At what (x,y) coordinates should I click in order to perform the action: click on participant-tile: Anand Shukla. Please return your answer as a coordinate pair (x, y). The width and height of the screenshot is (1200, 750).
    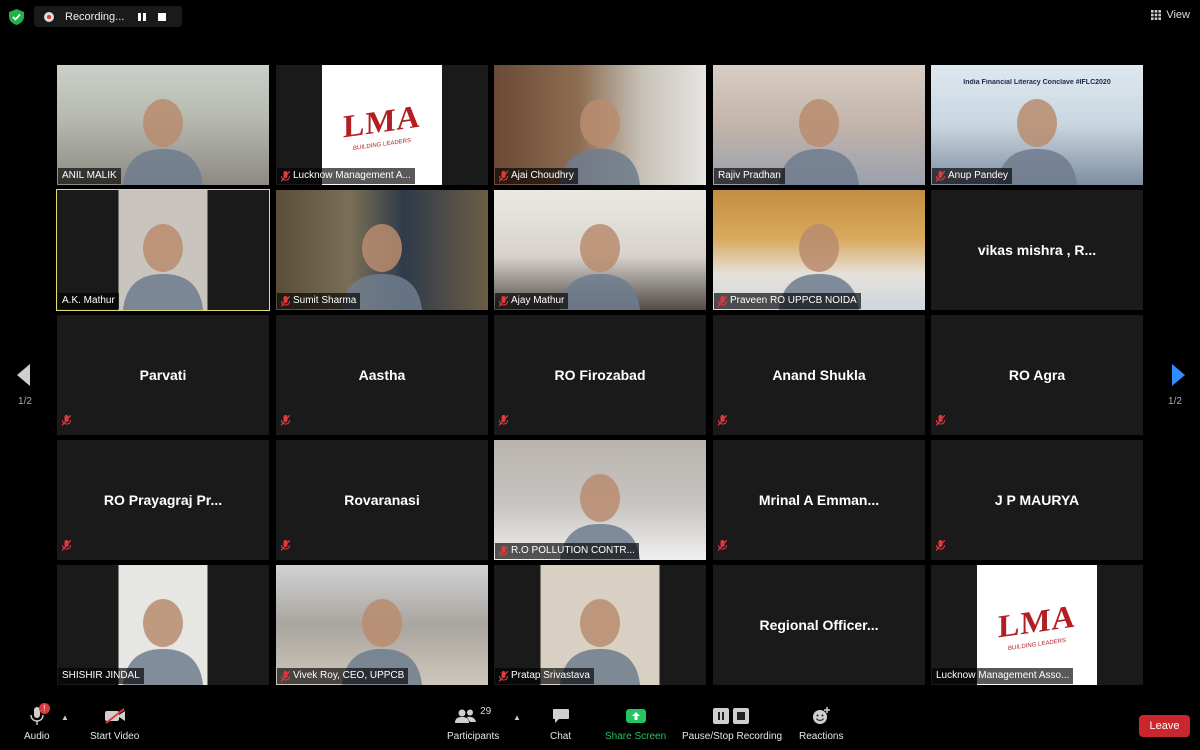
    Looking at the image, I should click on (819, 375).